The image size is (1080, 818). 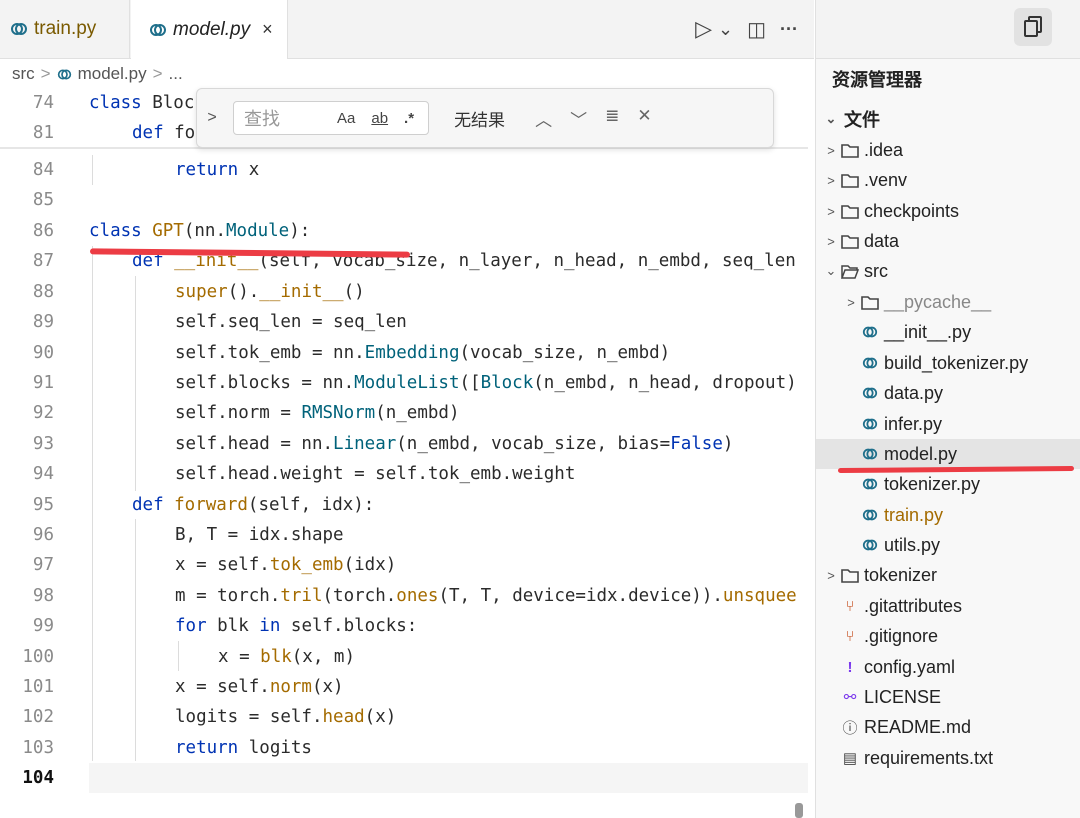 I want to click on find-placeholder: 查找, so click(x=262, y=119).